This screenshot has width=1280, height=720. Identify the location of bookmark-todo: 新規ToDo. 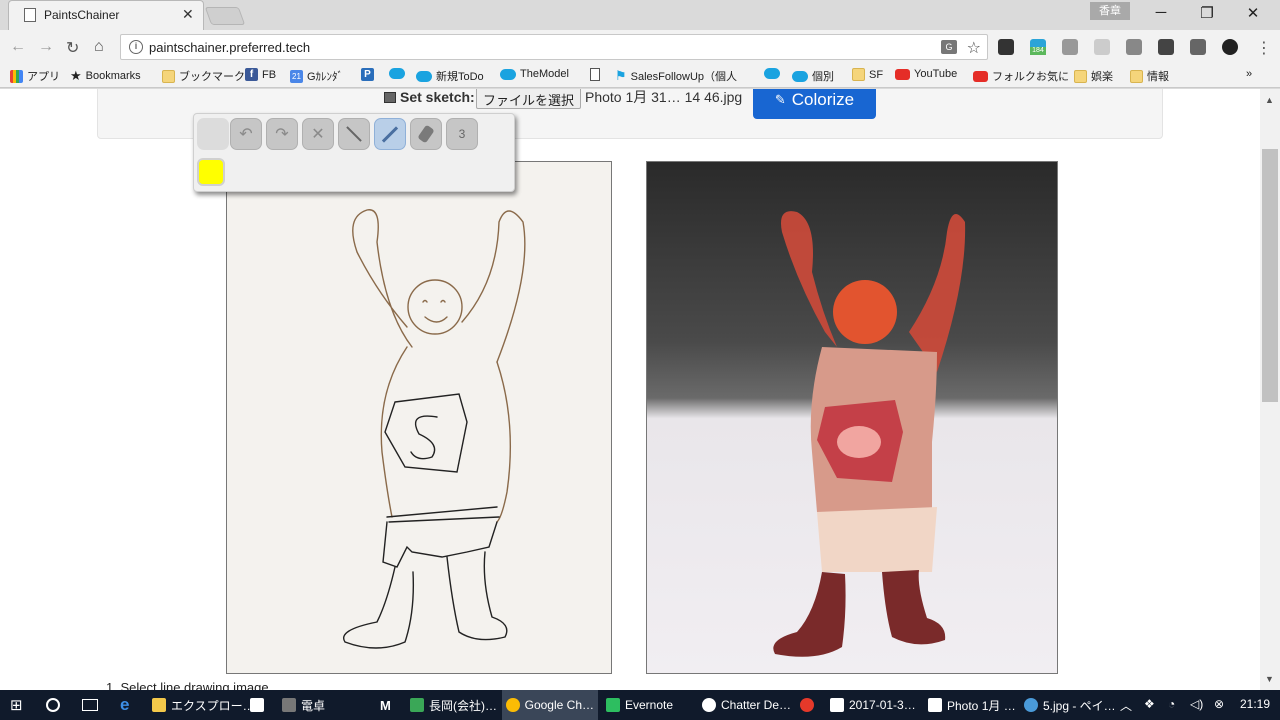
(450, 76).